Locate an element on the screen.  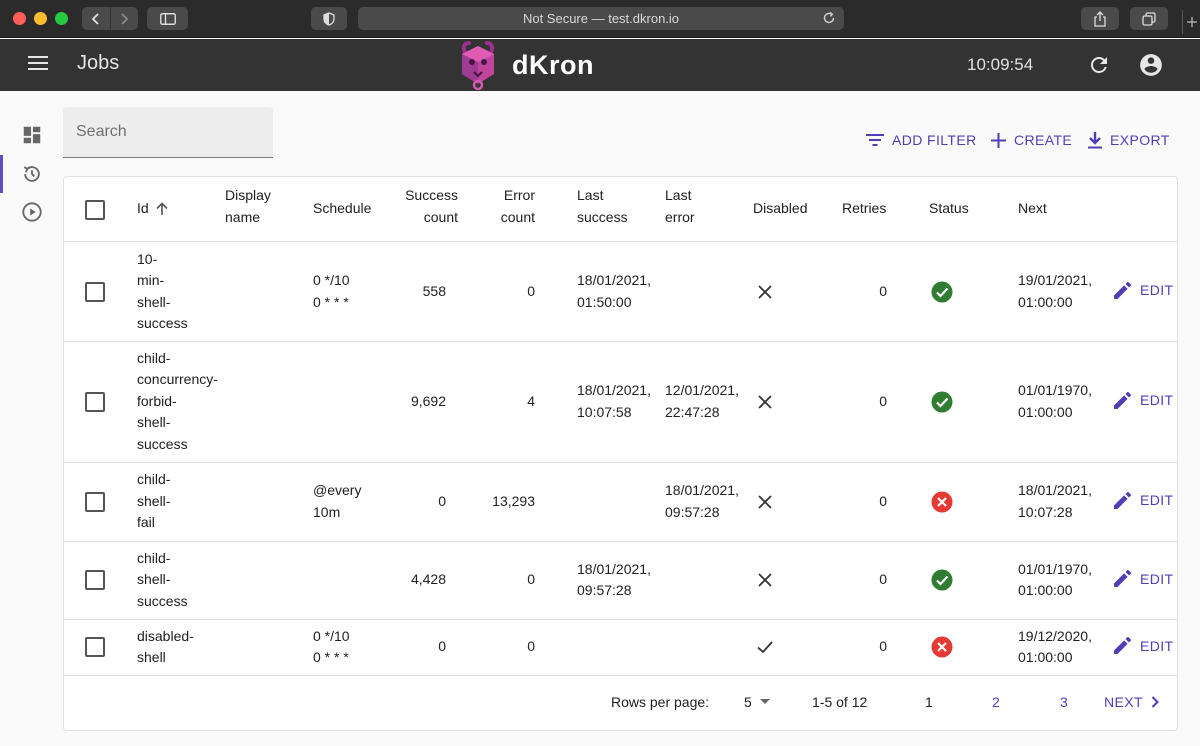
share-icon is located at coordinates (1100, 18).